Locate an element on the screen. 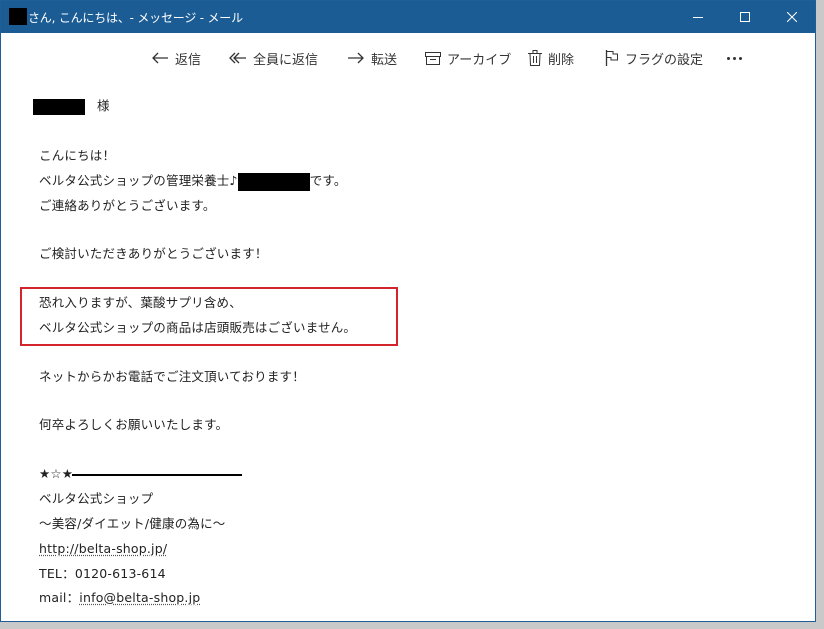 This screenshot has width=824, height=629. ellipsis-icon is located at coordinates (728, 58).